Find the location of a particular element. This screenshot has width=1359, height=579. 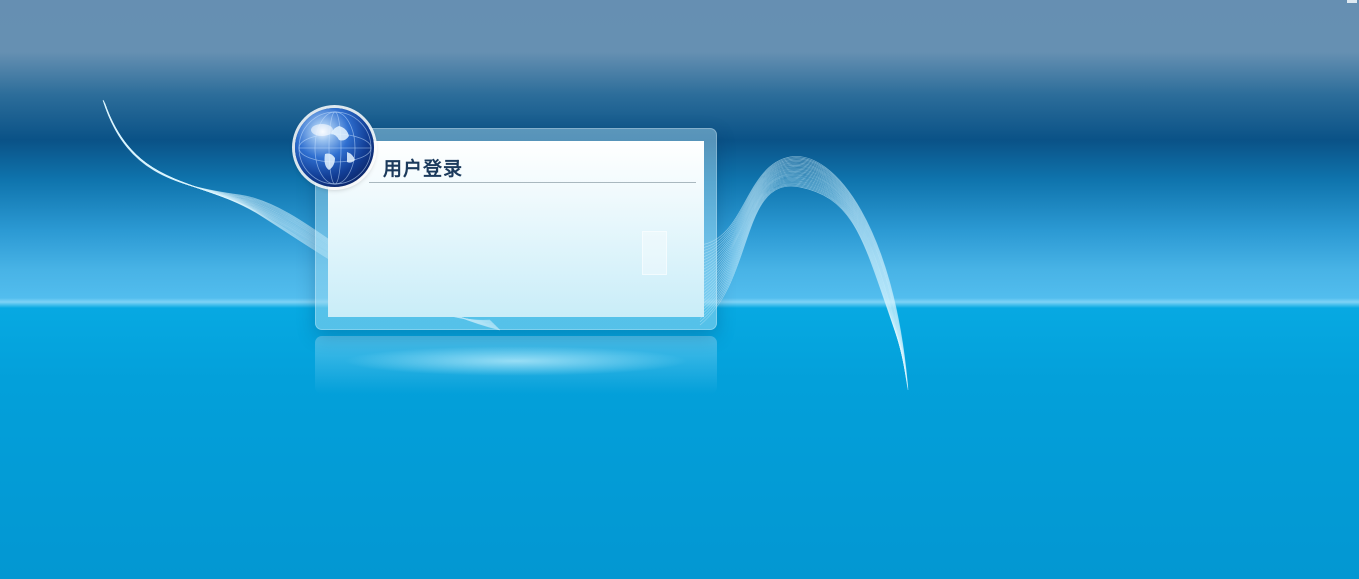

login-input-area is located at coordinates (654, 253).